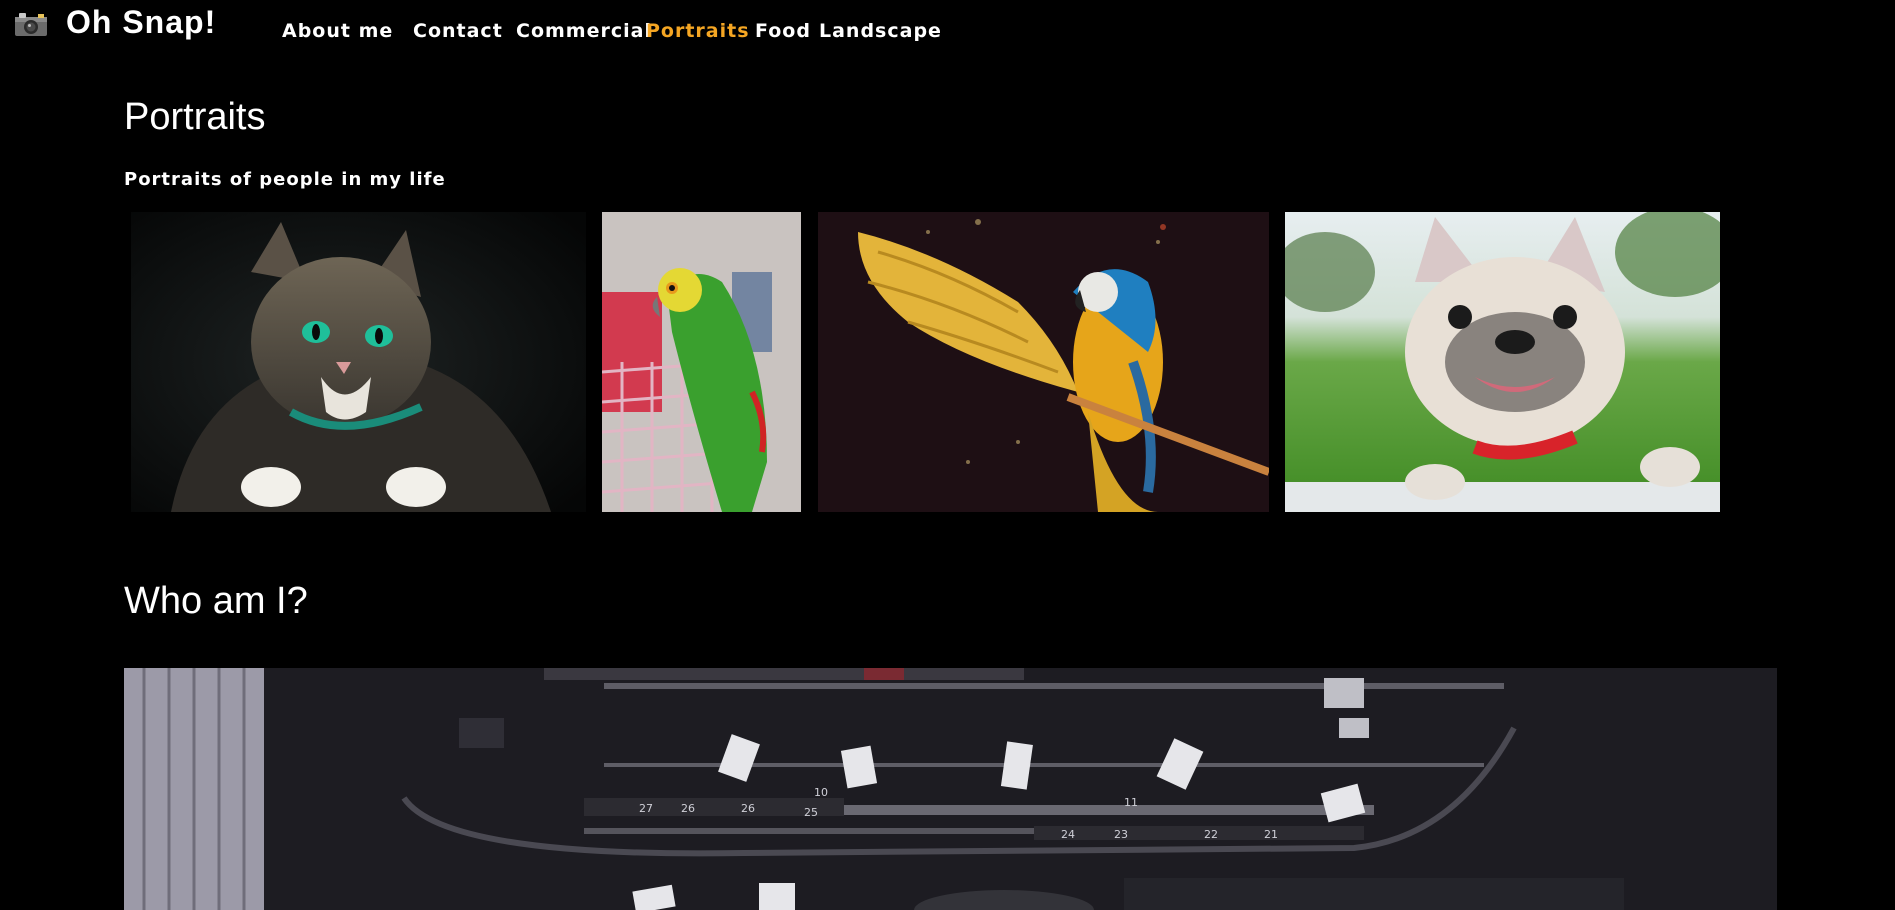 The width and height of the screenshot is (1895, 910). I want to click on photo-green-parrot, so click(701, 362).